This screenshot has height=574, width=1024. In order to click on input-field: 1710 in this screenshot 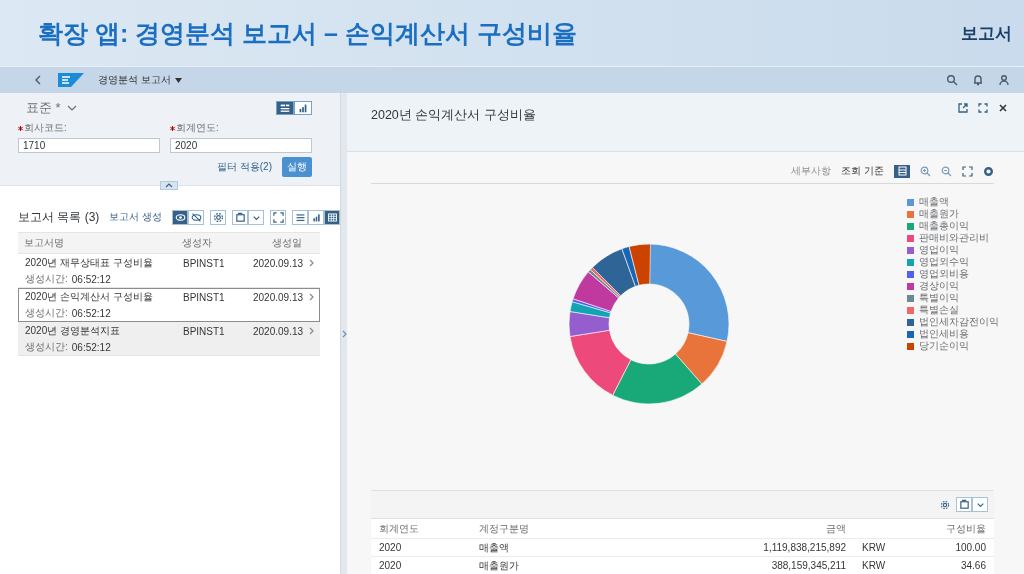, I will do `click(89, 145)`.